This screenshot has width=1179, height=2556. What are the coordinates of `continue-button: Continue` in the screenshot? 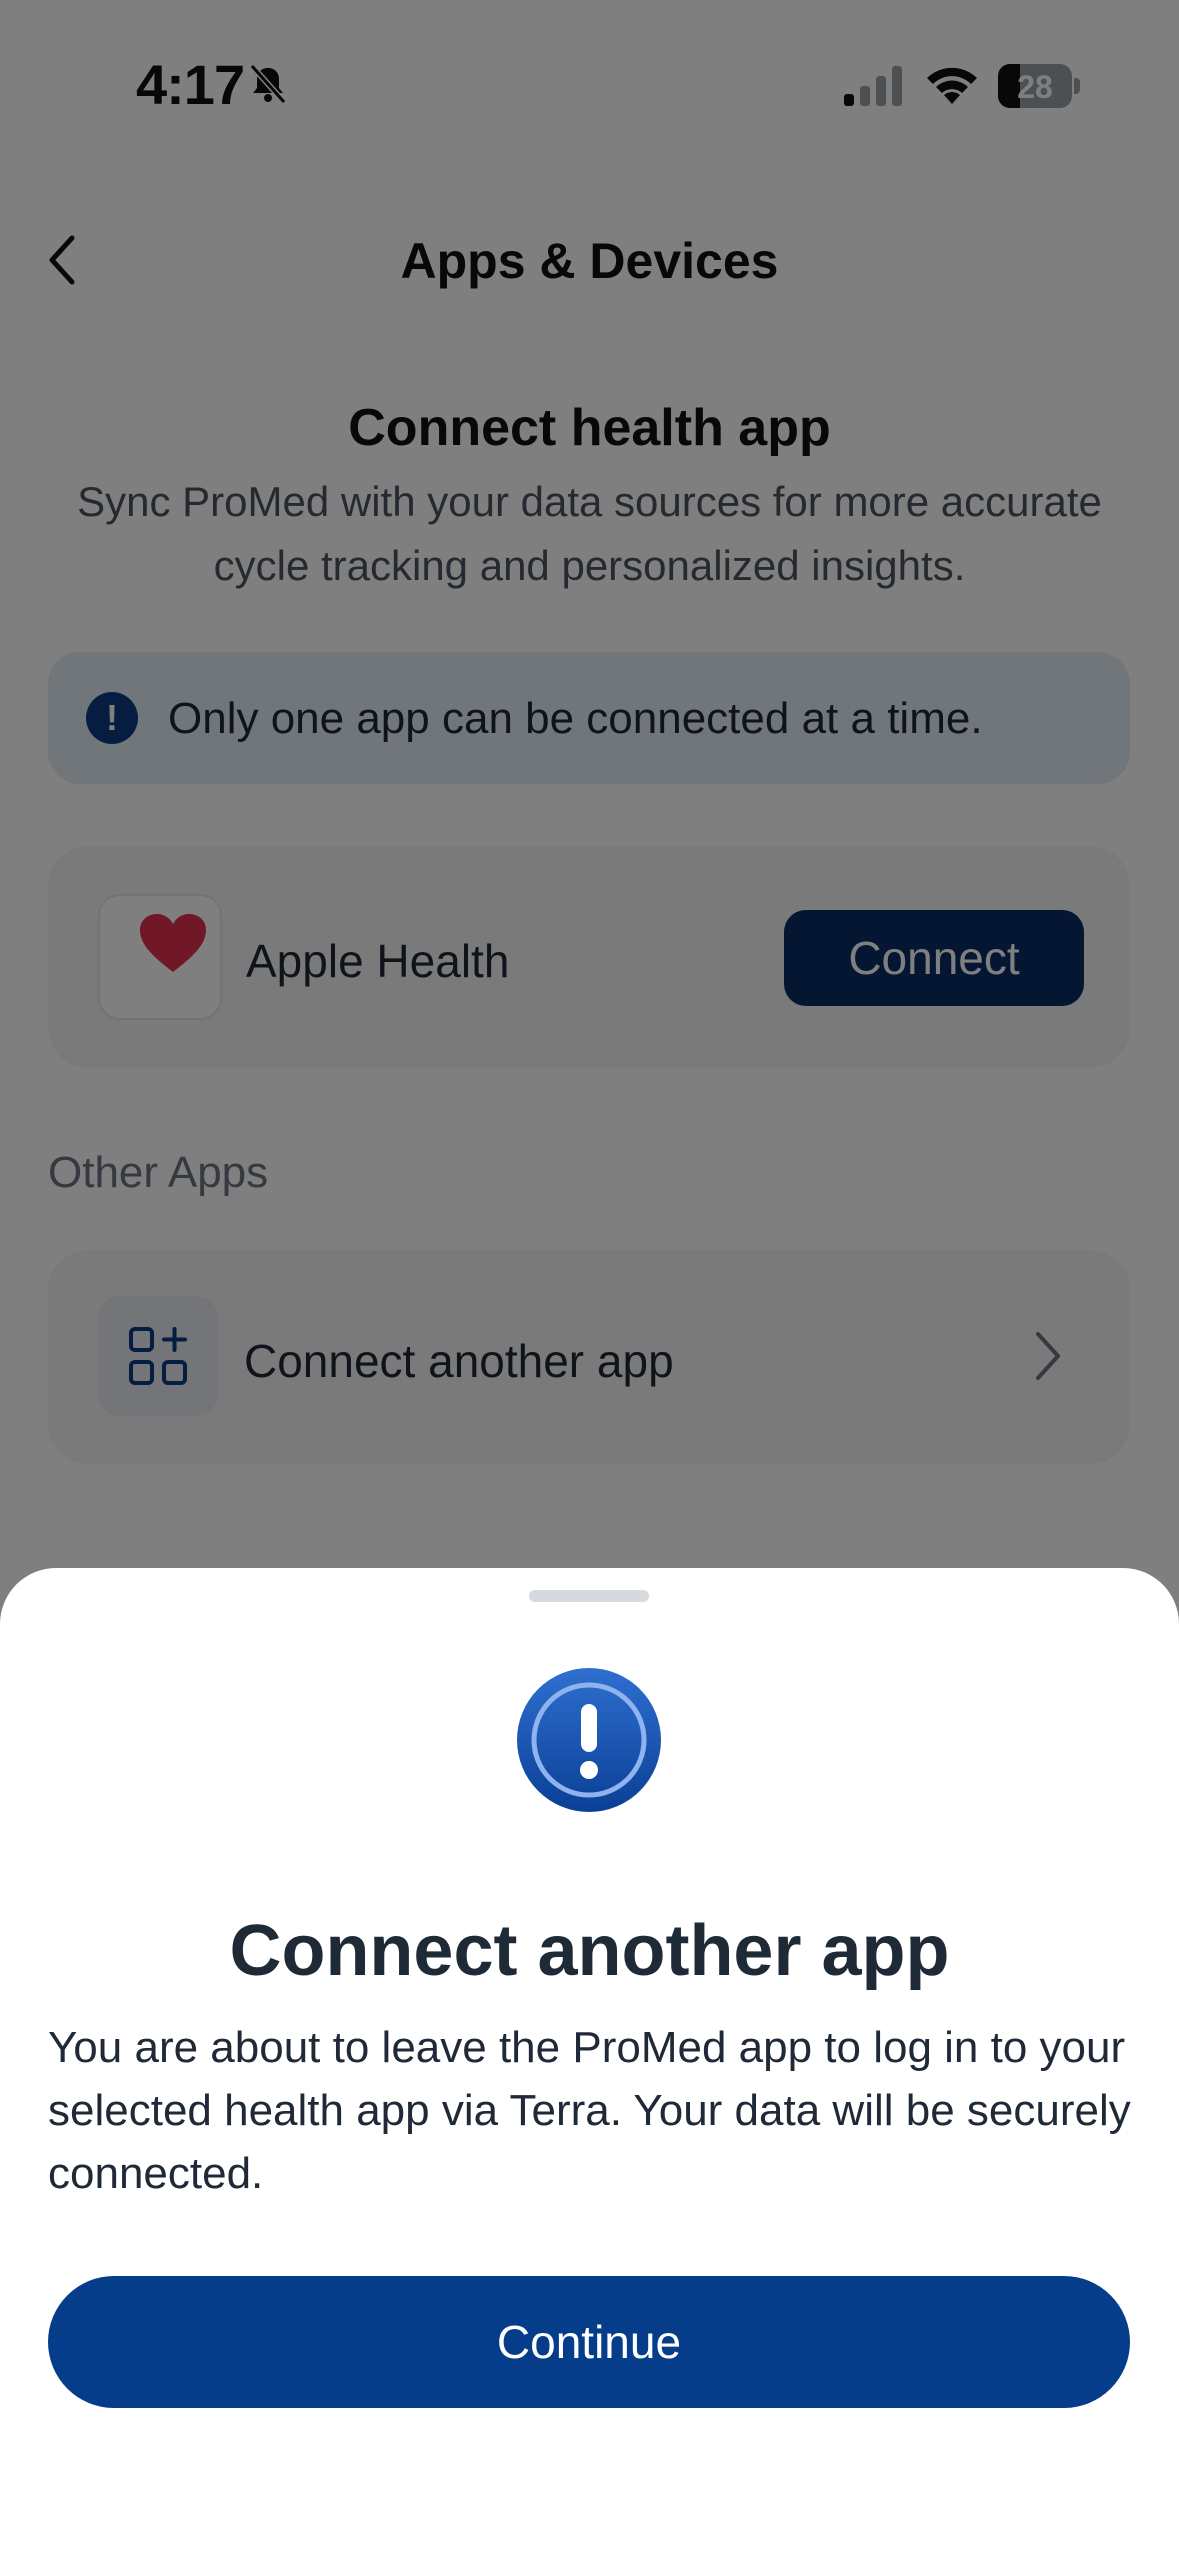 It's located at (589, 2342).